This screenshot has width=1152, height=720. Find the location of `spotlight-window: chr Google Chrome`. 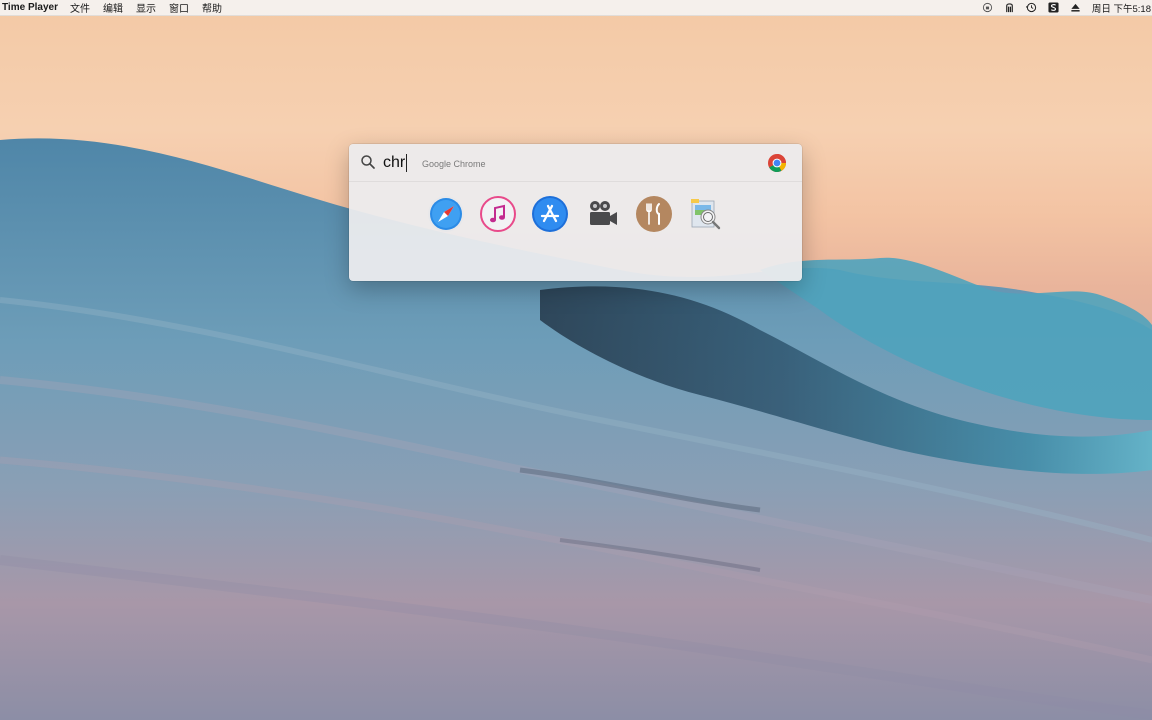

spotlight-window: chr Google Chrome is located at coordinates (575, 212).